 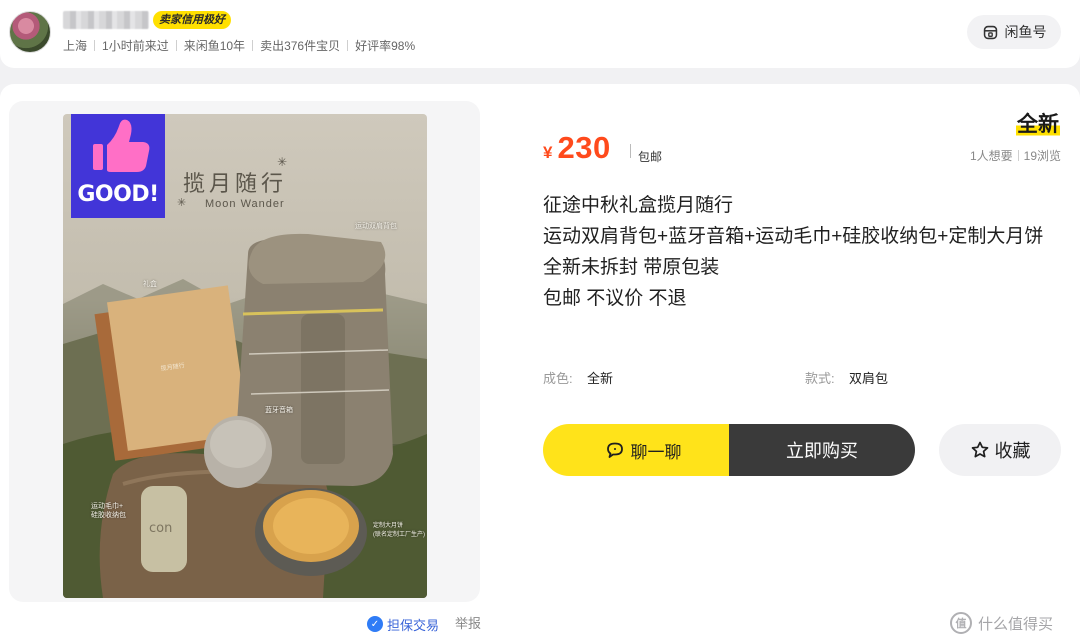 I want to click on description-line: 运动双肩背包+蓝牙音箱+运动毛巾+硅胶收纳包+定制大月饼, so click(x=793, y=236).